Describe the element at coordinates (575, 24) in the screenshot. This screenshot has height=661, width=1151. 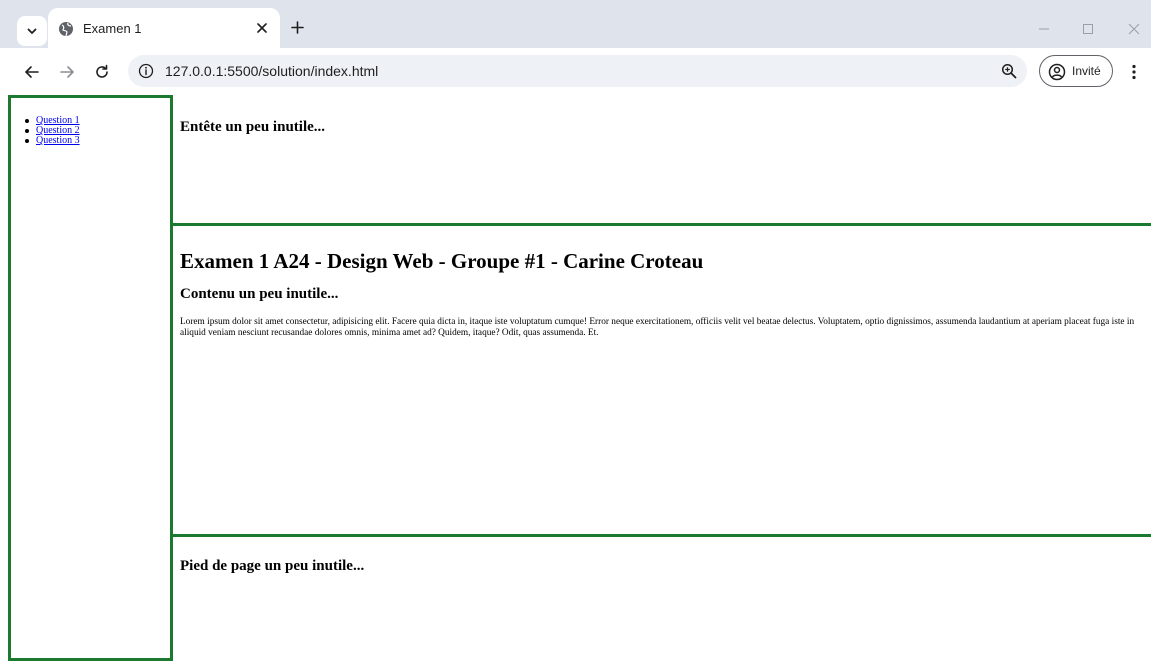
I see `tab-strip: Examen 1` at that location.